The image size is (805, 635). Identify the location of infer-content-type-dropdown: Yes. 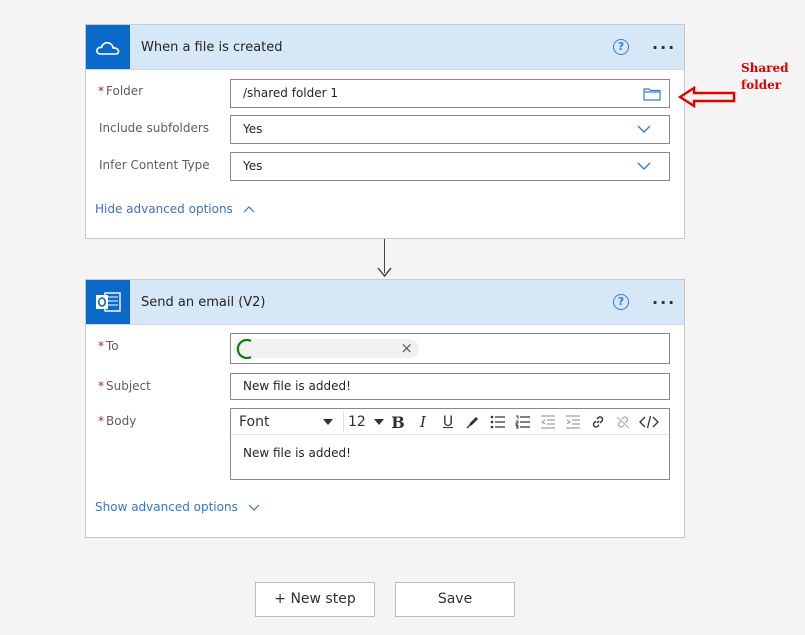
(450, 166).